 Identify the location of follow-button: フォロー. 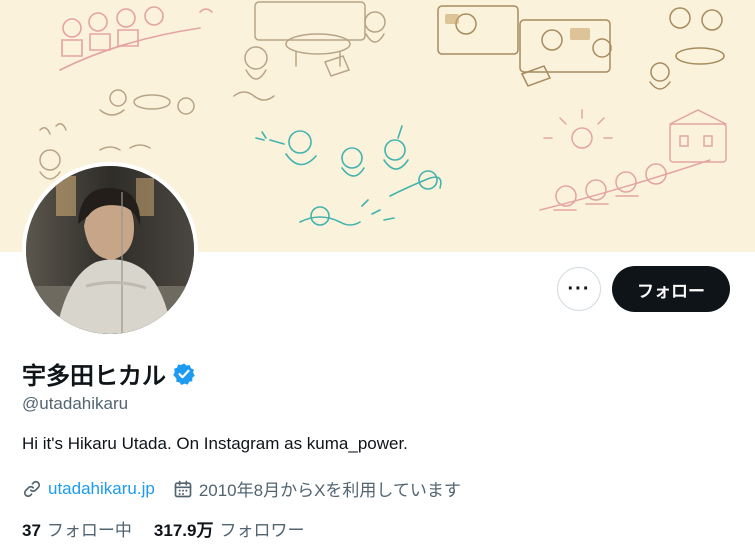
(671, 289).